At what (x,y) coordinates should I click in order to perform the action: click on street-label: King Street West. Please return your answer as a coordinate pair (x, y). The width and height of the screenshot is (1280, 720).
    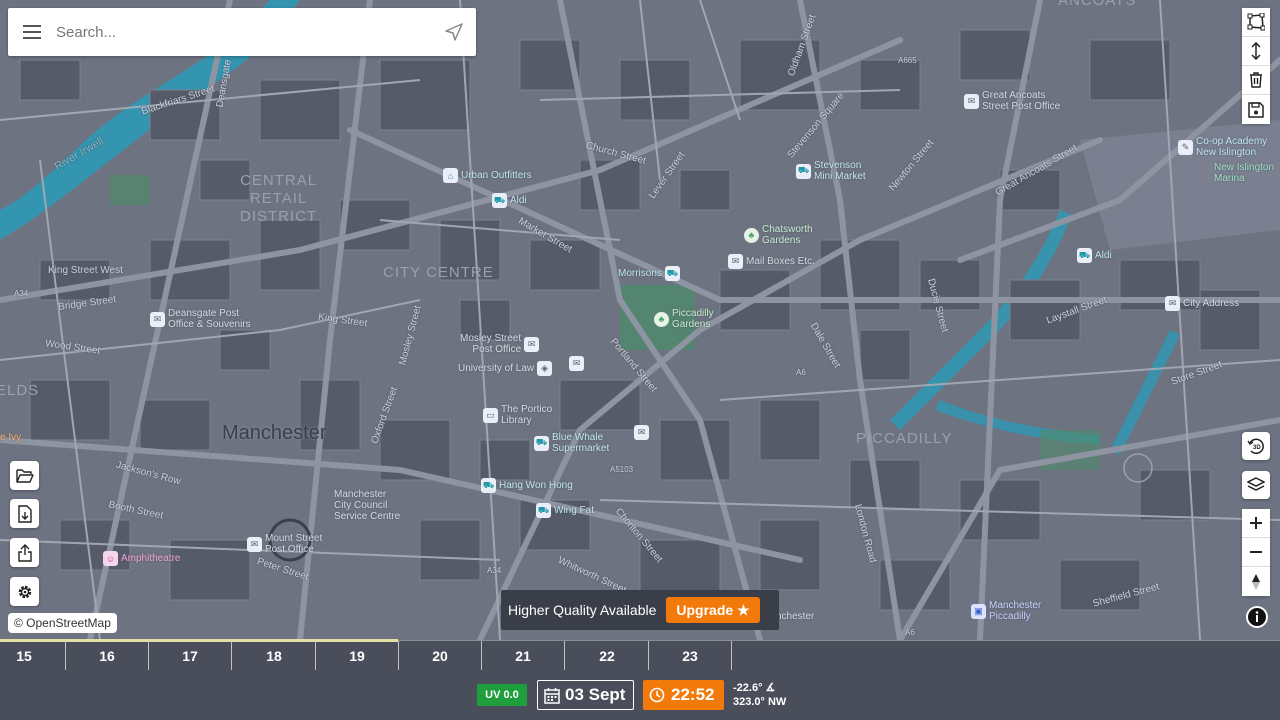
    Looking at the image, I should click on (85, 270).